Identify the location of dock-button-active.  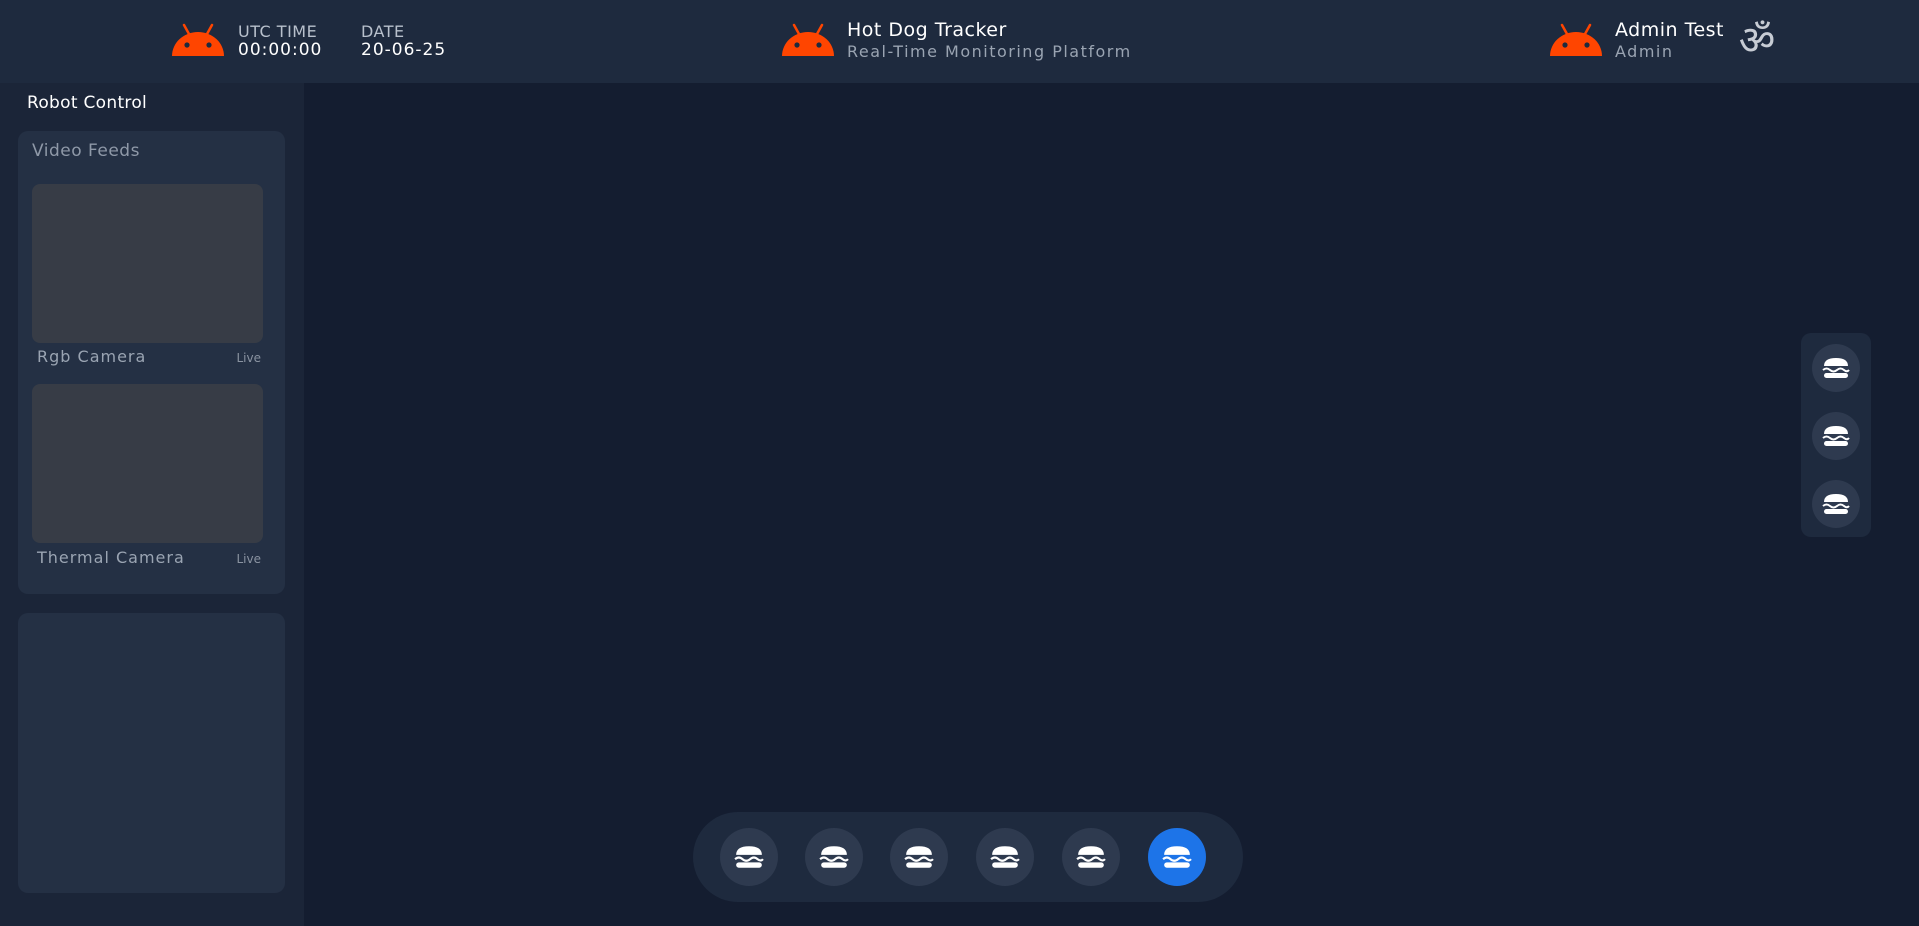
(1177, 857).